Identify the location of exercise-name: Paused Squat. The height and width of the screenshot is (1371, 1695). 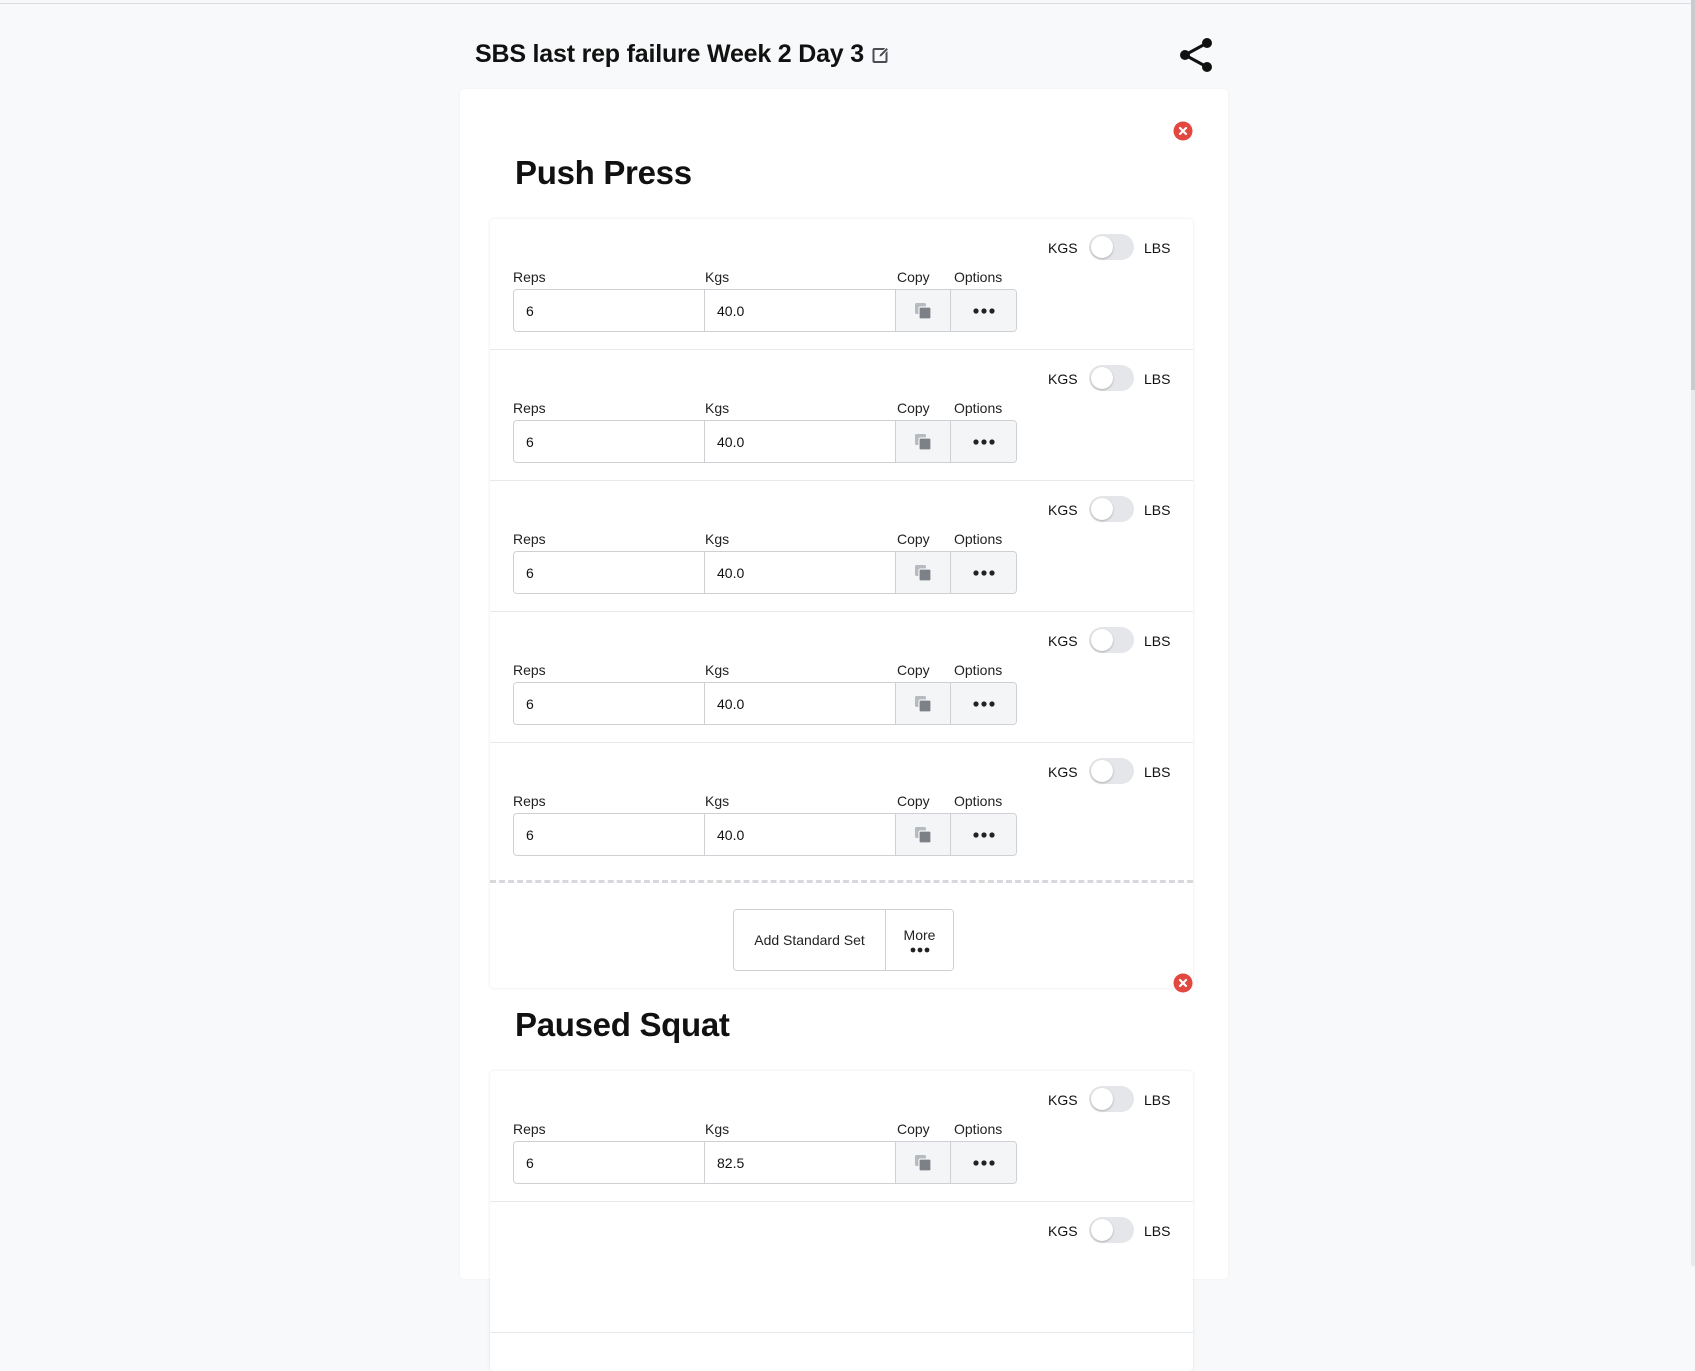
(622, 1024).